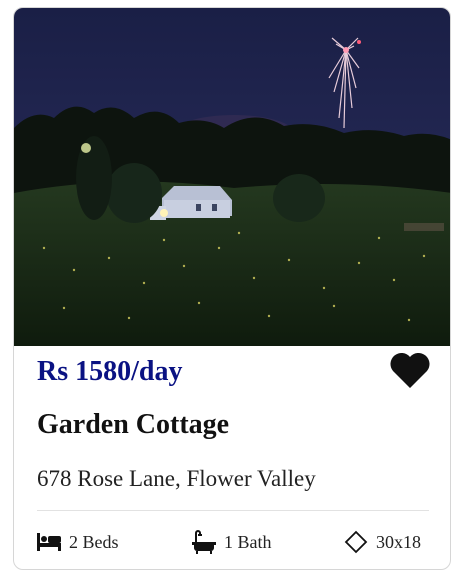  Describe the element at coordinates (94, 541) in the screenshot. I see `beds-label: 2 Beds` at that location.